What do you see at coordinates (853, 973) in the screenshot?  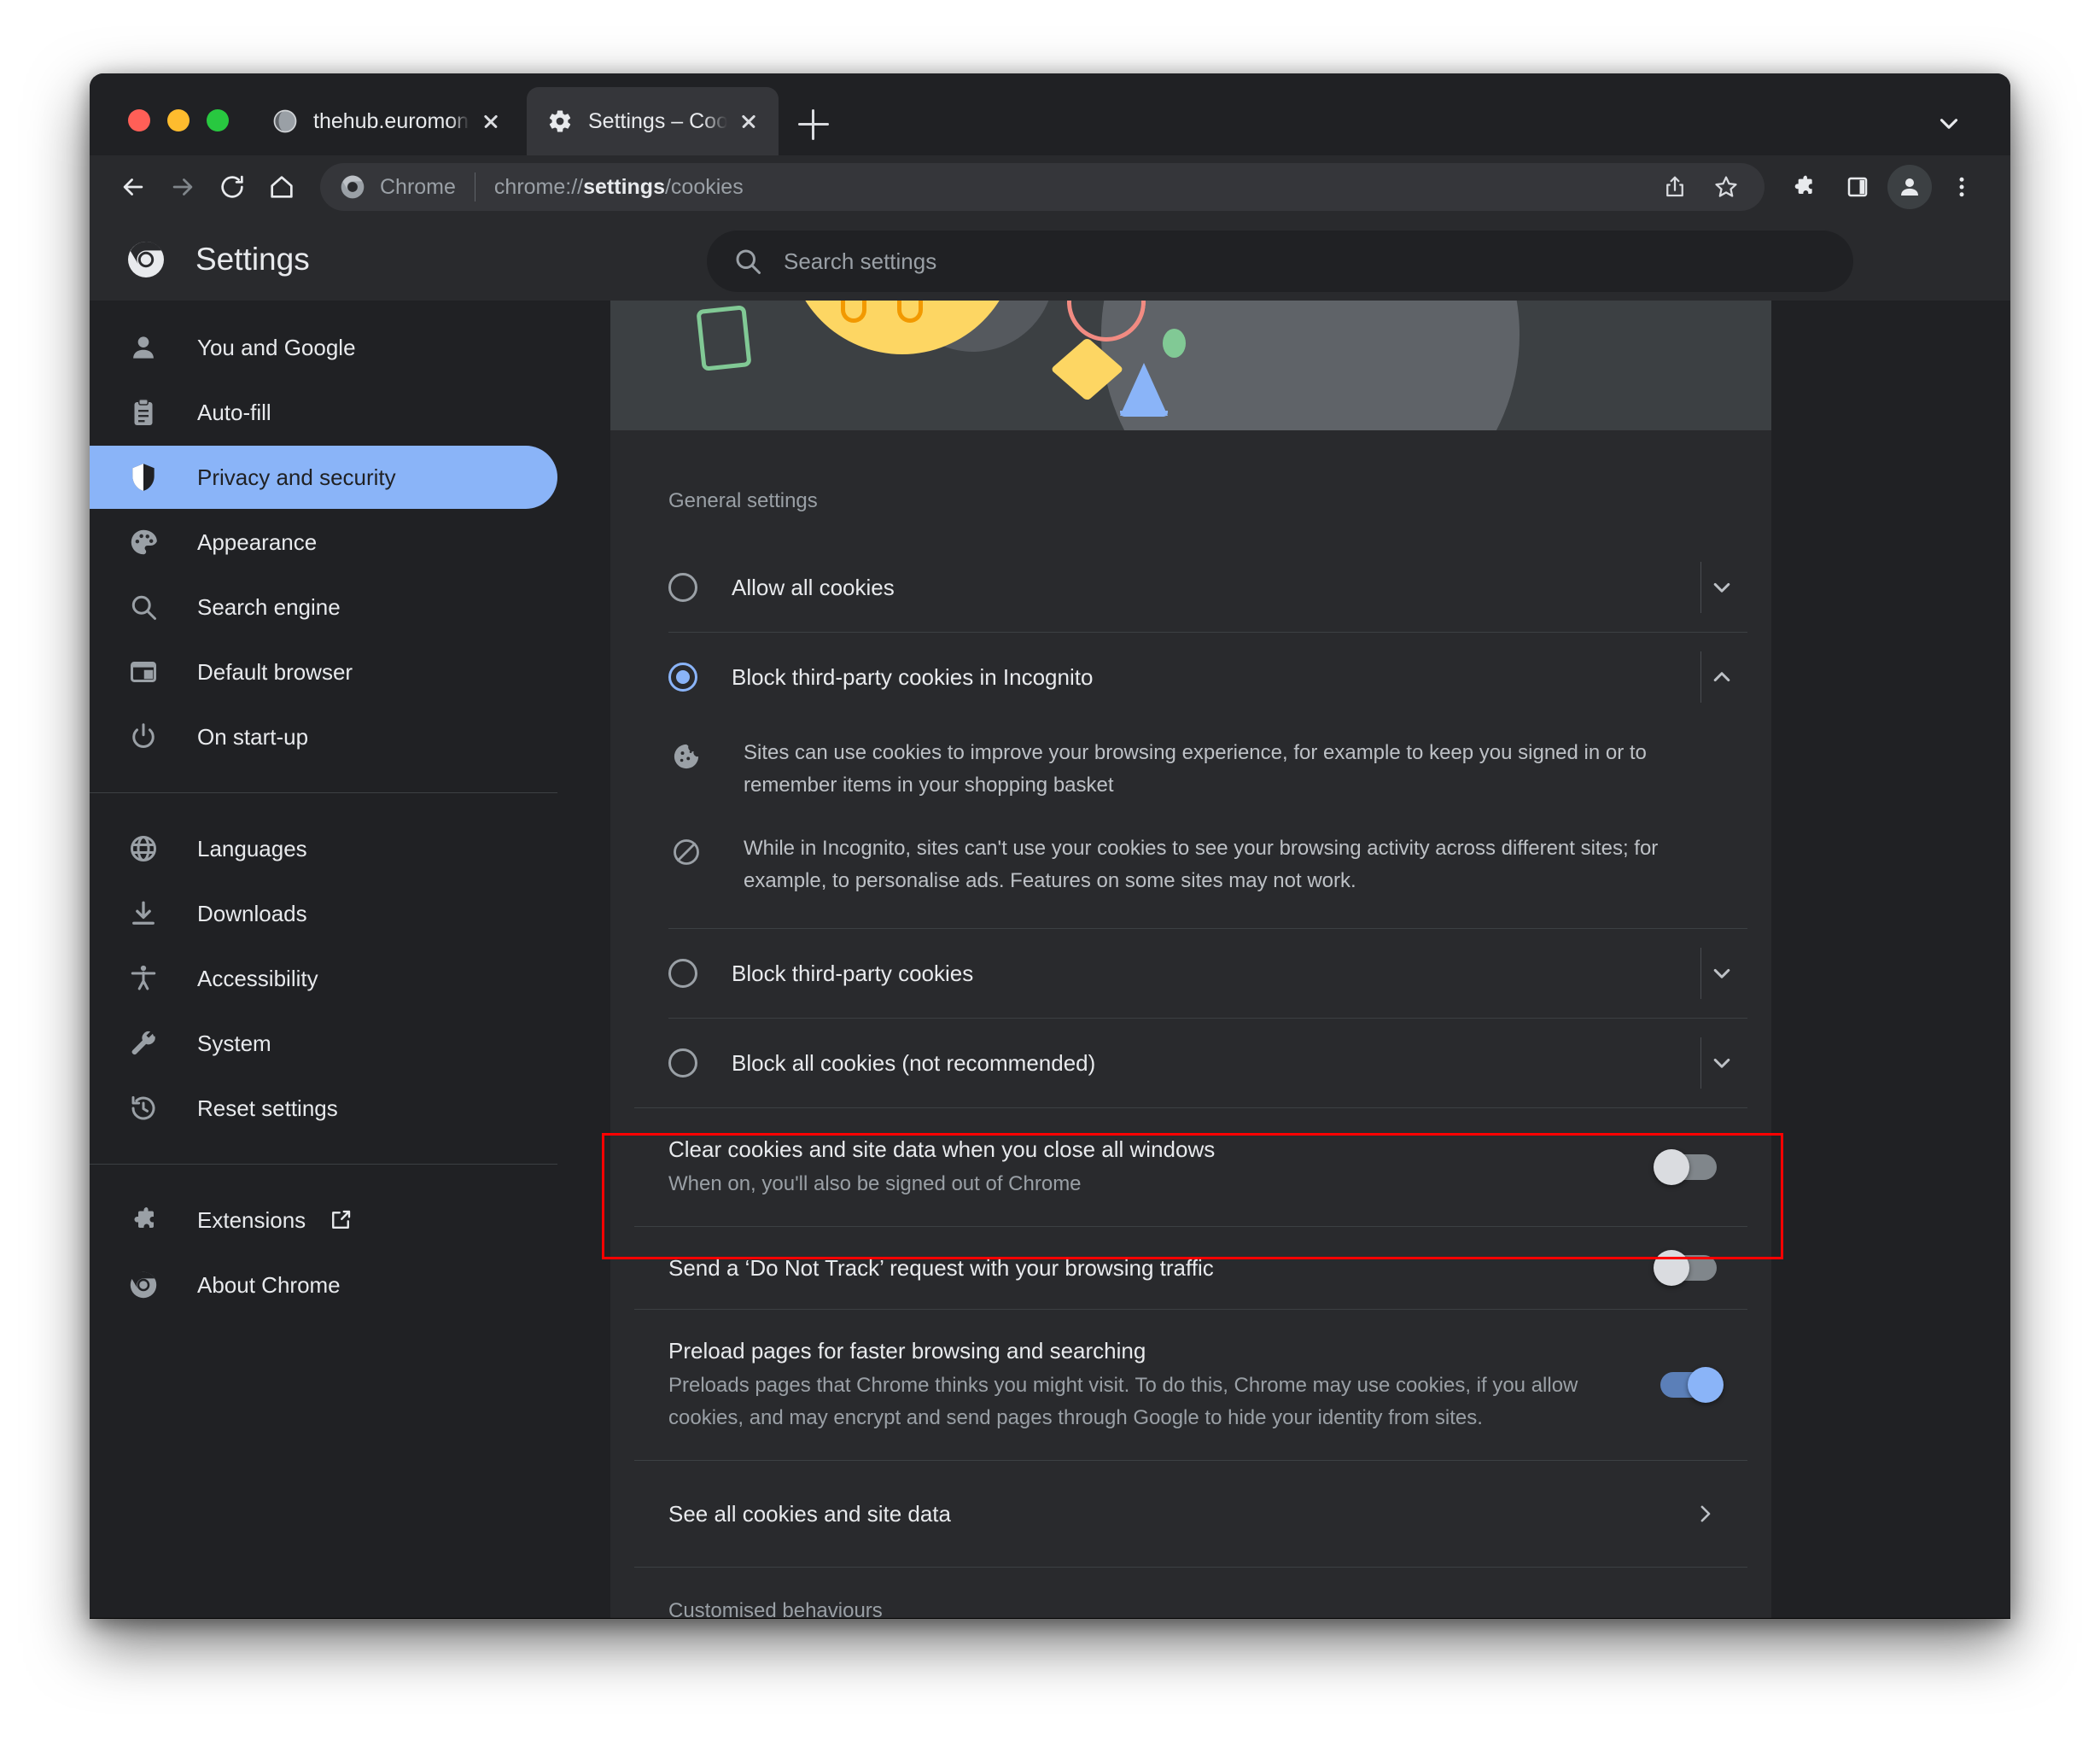 I see `radio-label: Block third-party cookies` at bounding box center [853, 973].